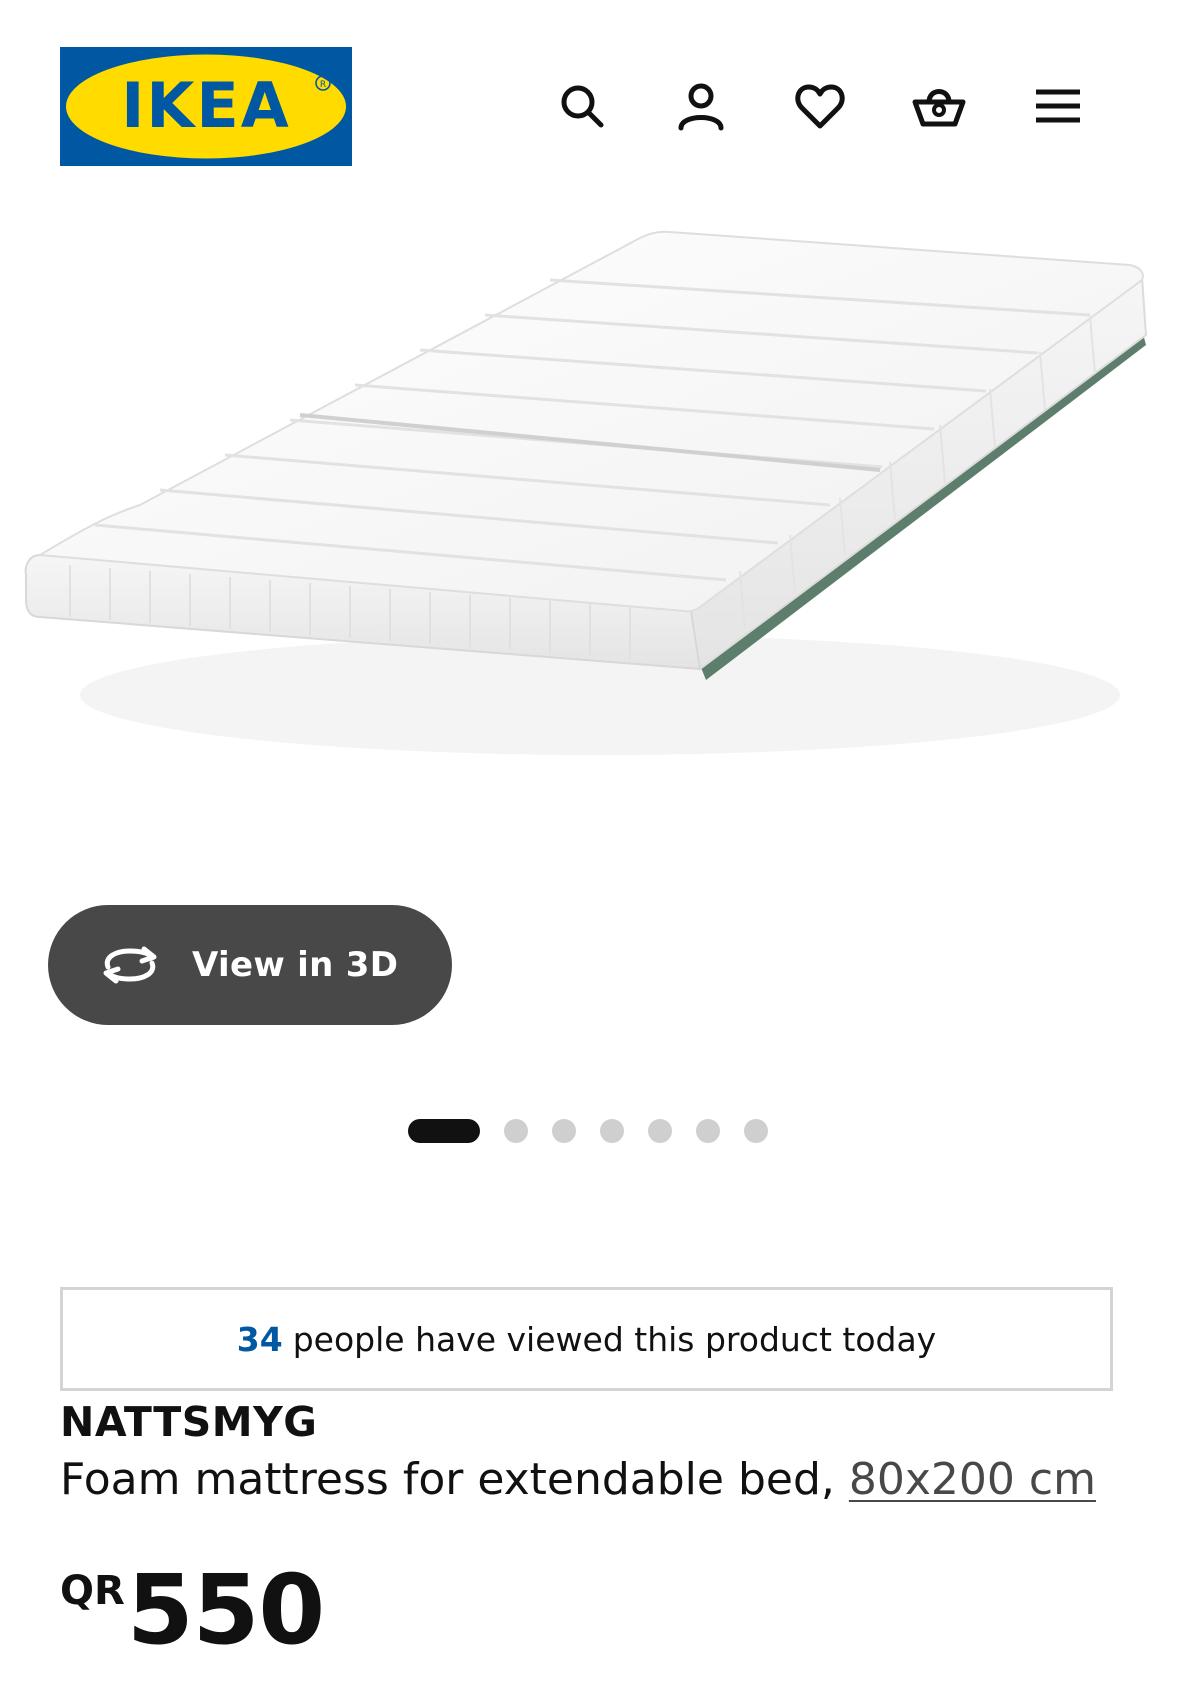 Image resolution: width=1179 pixels, height=1690 pixels. What do you see at coordinates (259, 1339) in the screenshot?
I see `viewed-count: 34` at bounding box center [259, 1339].